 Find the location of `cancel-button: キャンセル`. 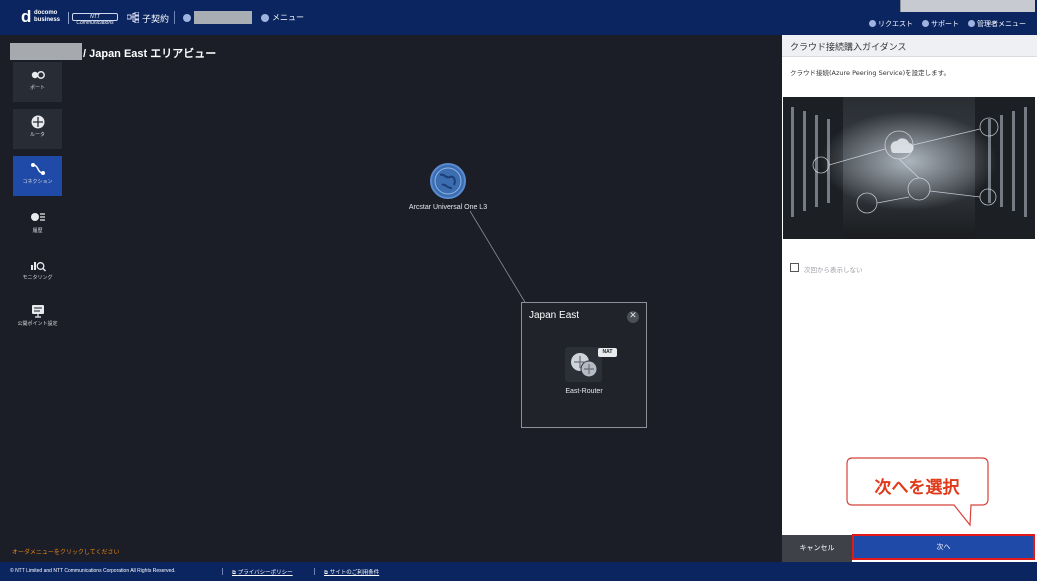

cancel-button: キャンセル is located at coordinates (817, 548).